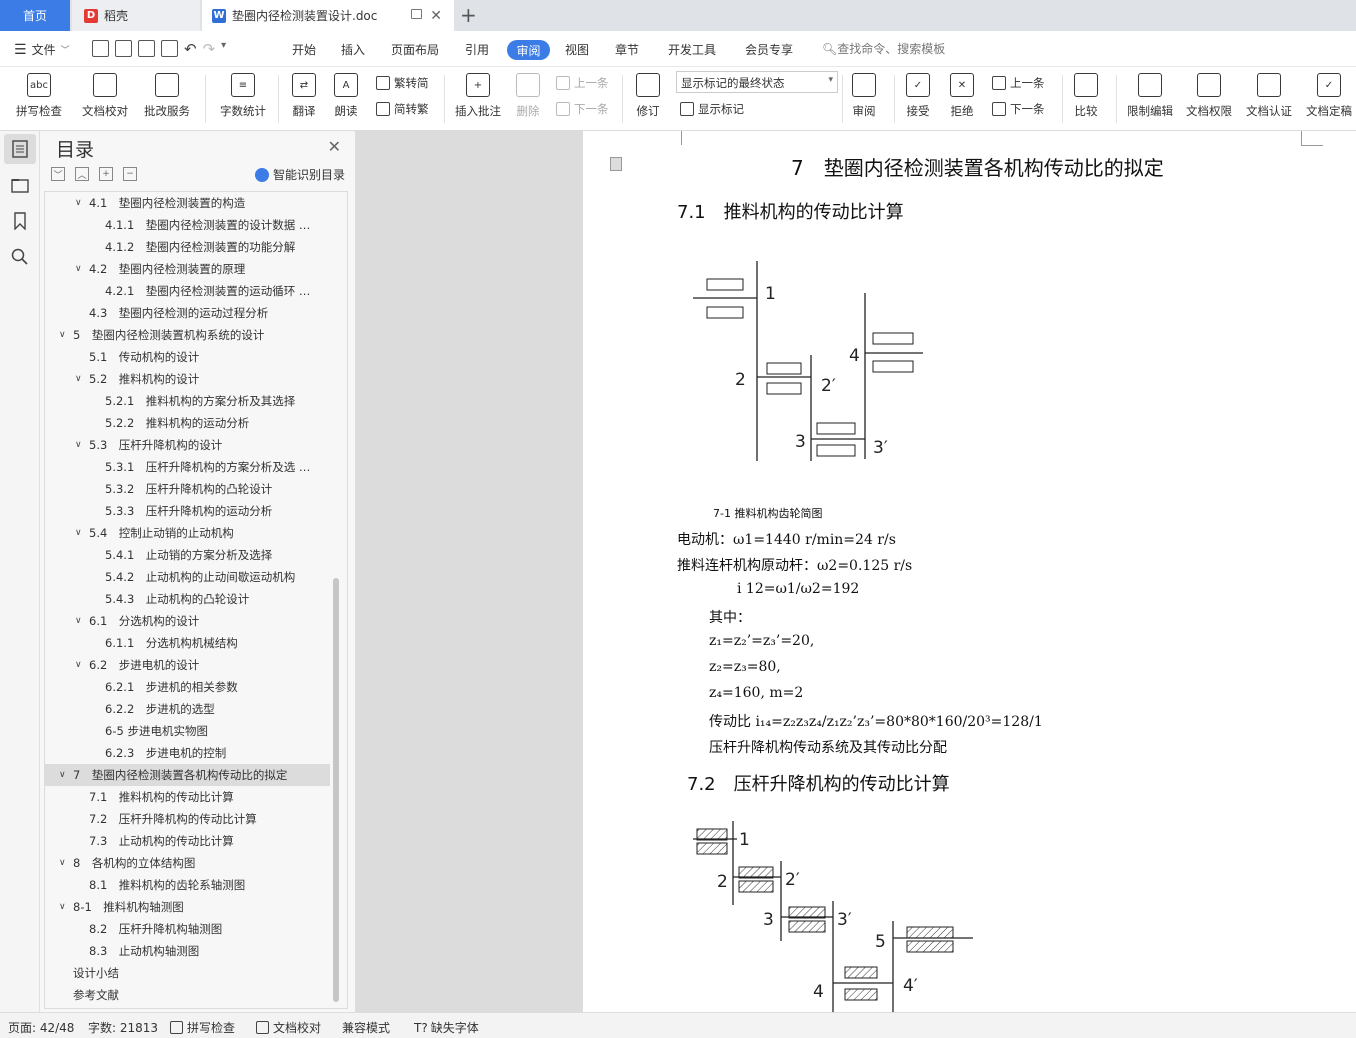  I want to click on toc-item: ∨ 8 各机构的立体结构图, so click(187, 863).